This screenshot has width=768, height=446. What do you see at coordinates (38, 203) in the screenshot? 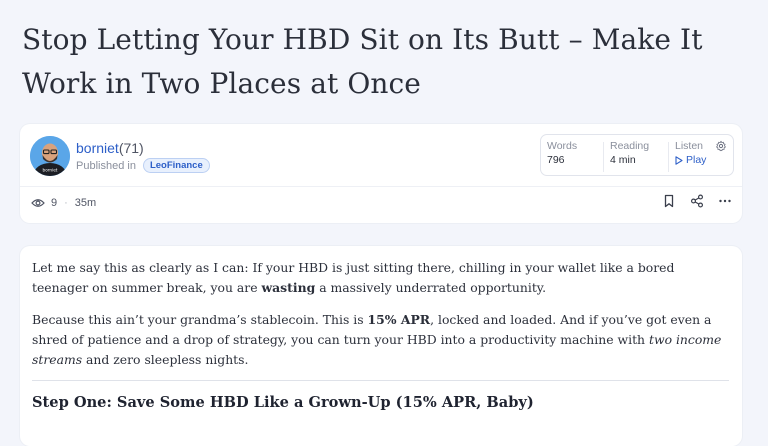
I see `eye-icon` at bounding box center [38, 203].